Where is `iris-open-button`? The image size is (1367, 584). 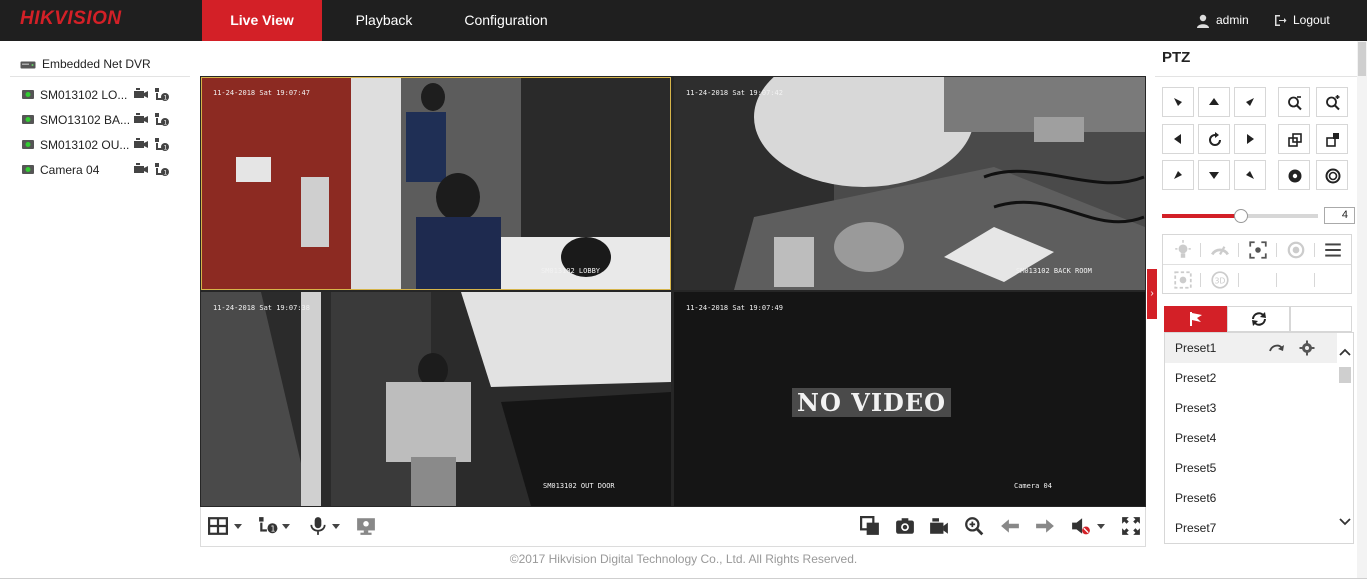
iris-open-button is located at coordinates (1332, 175).